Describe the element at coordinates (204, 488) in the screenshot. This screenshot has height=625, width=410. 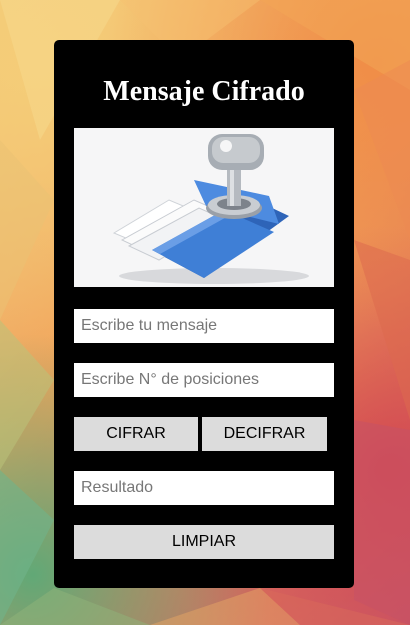
I see `result-field` at that location.